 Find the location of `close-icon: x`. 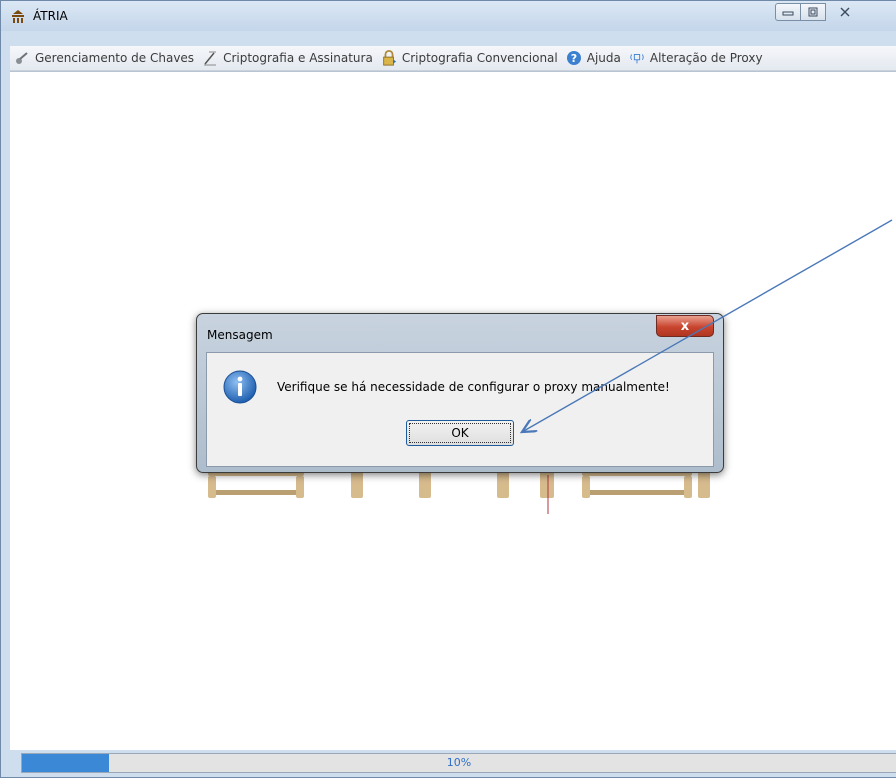

close-icon: x is located at coordinates (685, 326).